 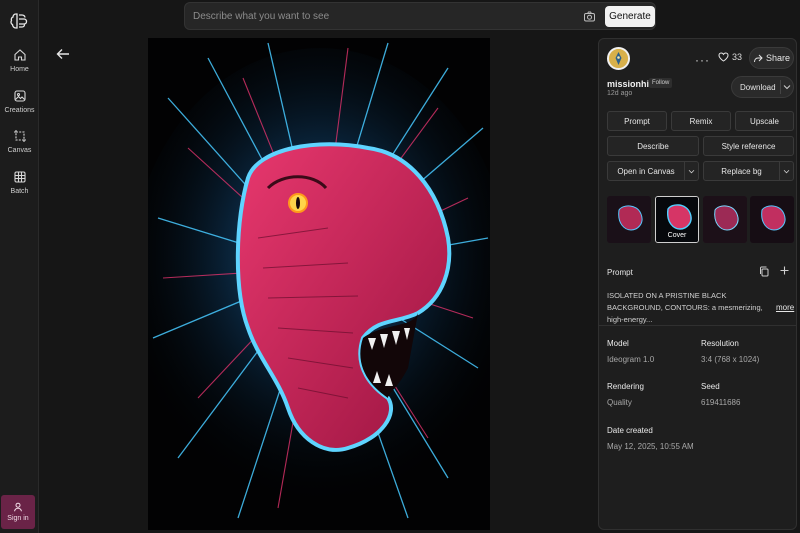 What do you see at coordinates (764, 121) in the screenshot?
I see `upscale-button: Upscale` at bounding box center [764, 121].